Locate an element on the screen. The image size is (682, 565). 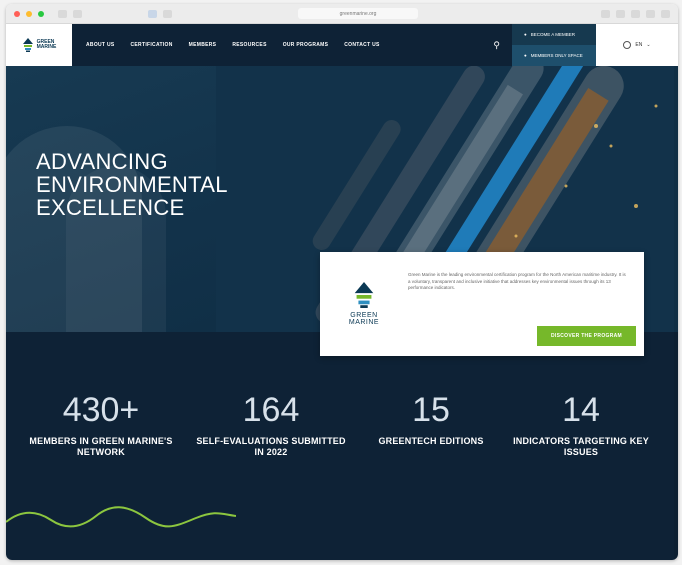
stat-self-evaluations: 164 SELF-EVALUATIONS SUBMITTED IN 2022 is located at coordinates (271, 425).